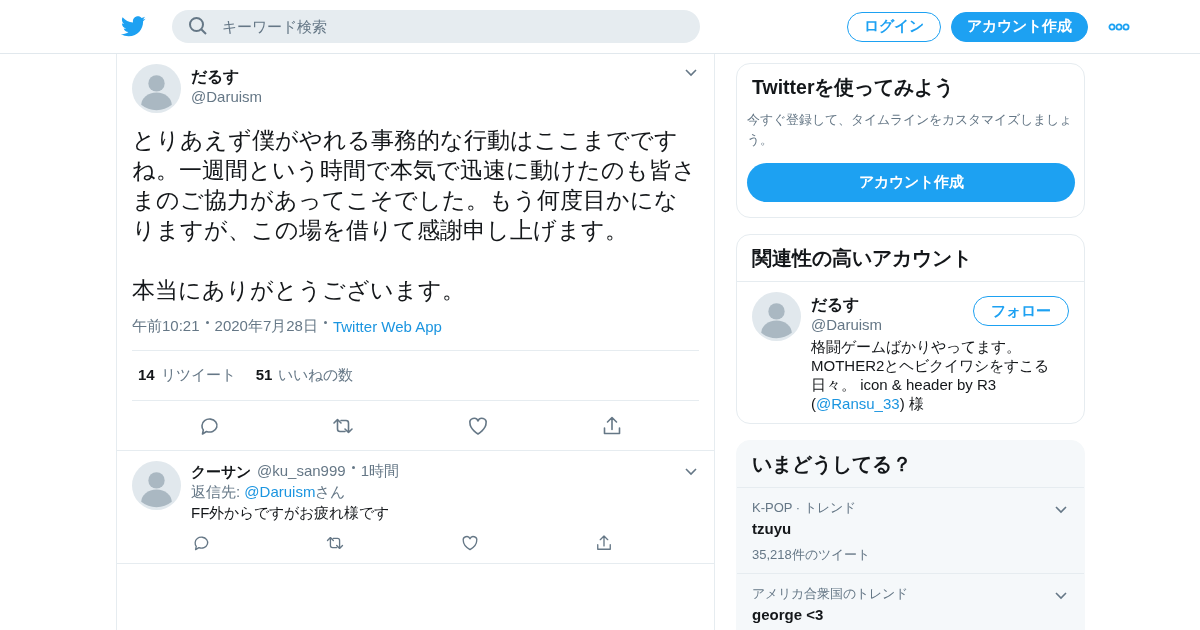 Image resolution: width=1200 pixels, height=630 pixels. I want to click on card-title: 関連性の高いアカウント, so click(862, 258).